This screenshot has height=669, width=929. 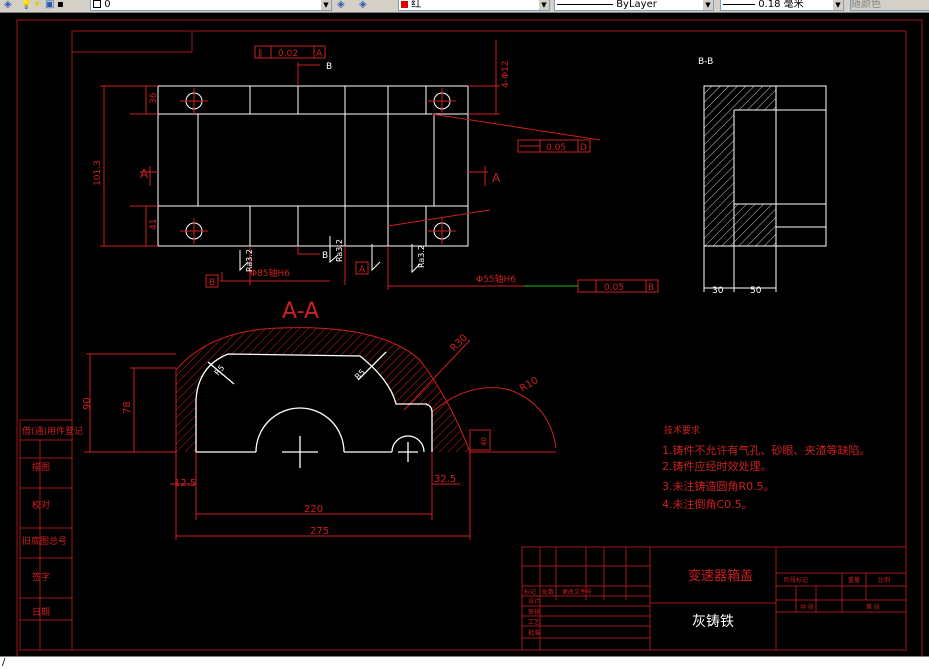 What do you see at coordinates (107, 5) in the screenshot?
I see `layer-value: 0` at bounding box center [107, 5].